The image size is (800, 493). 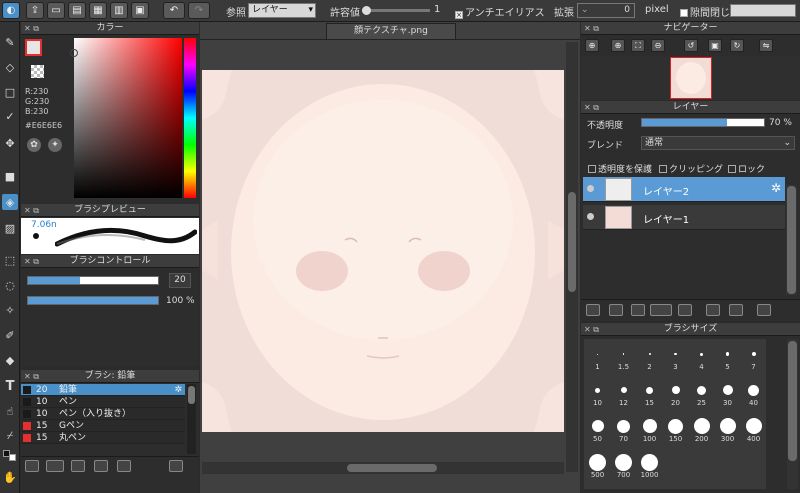 I want to click on delete-layer-icon, so click(x=764, y=310).